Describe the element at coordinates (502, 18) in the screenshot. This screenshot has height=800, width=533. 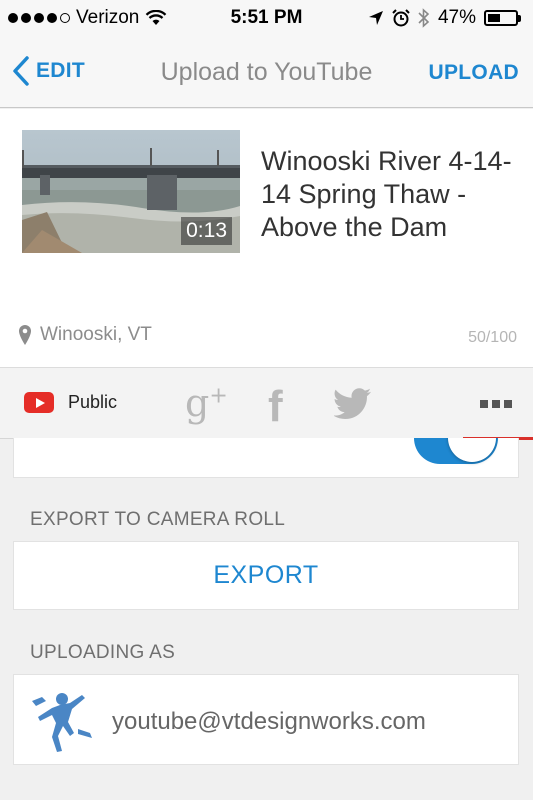
I see `battery-icon` at that location.